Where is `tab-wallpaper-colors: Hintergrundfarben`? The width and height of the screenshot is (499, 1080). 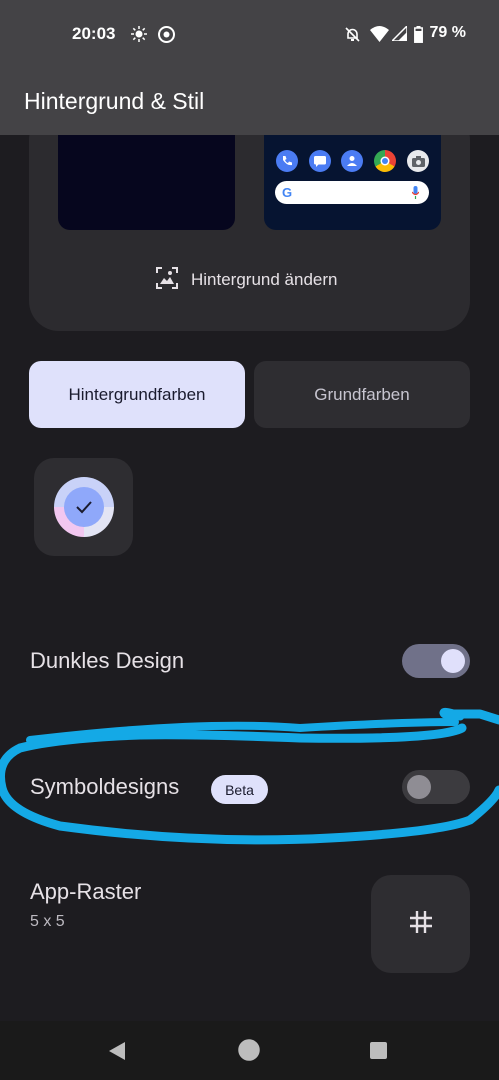
tab-wallpaper-colors: Hintergrundfarben is located at coordinates (137, 394).